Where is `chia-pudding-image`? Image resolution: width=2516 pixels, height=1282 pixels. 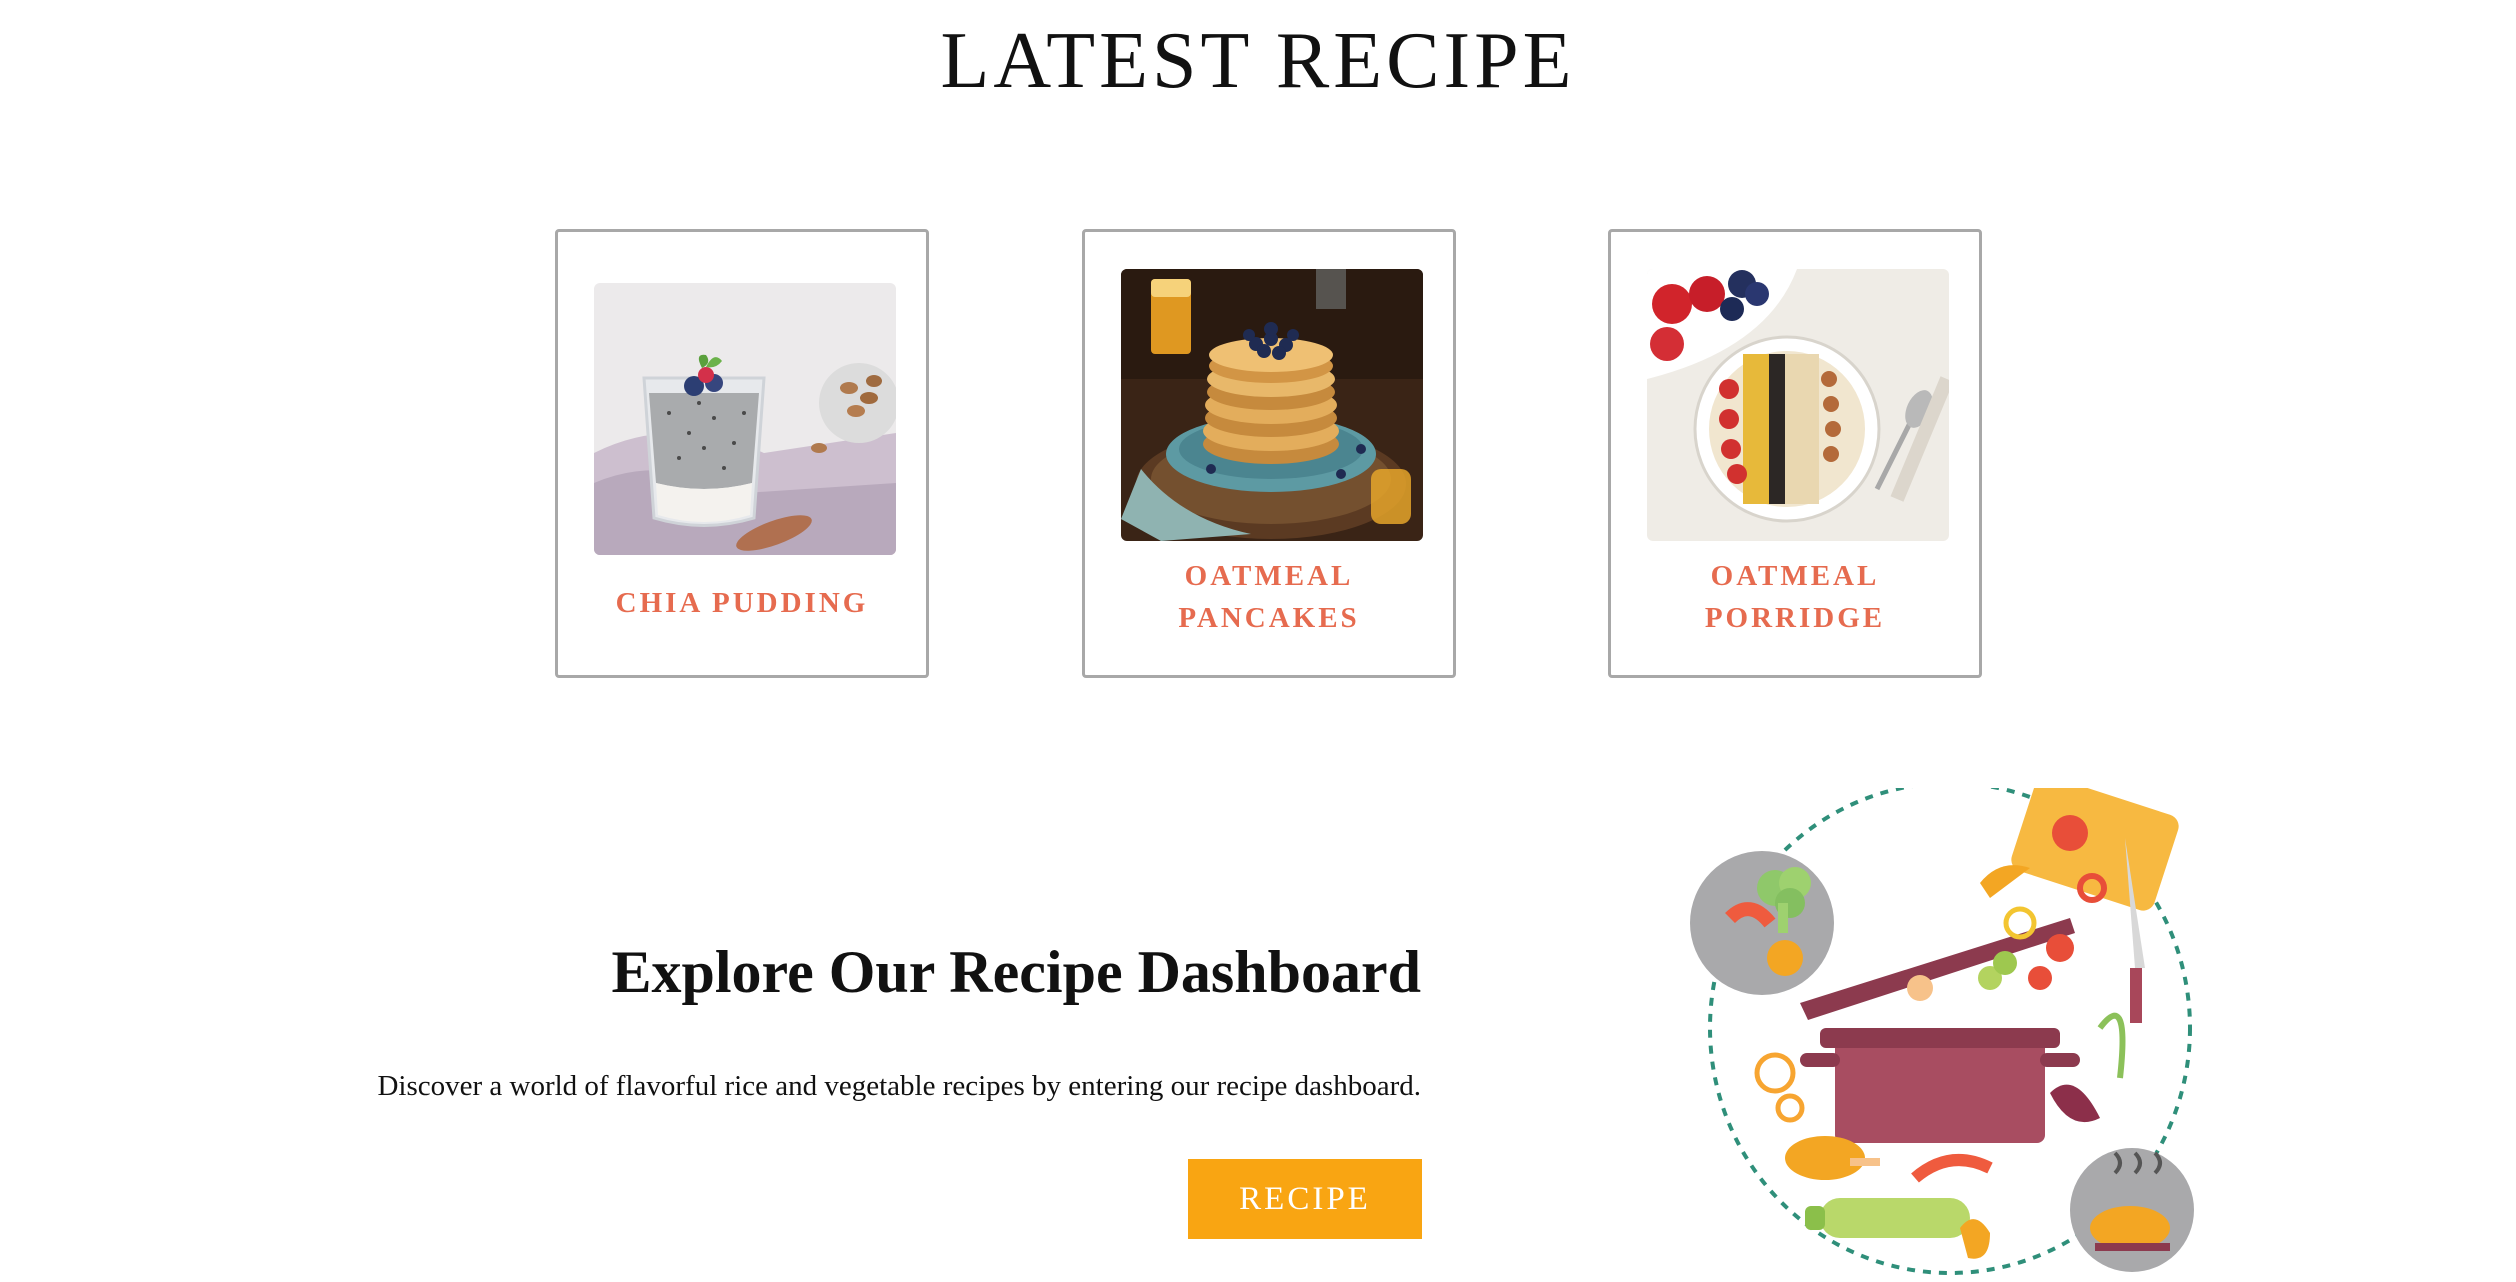
chia-pudding-image is located at coordinates (745, 419).